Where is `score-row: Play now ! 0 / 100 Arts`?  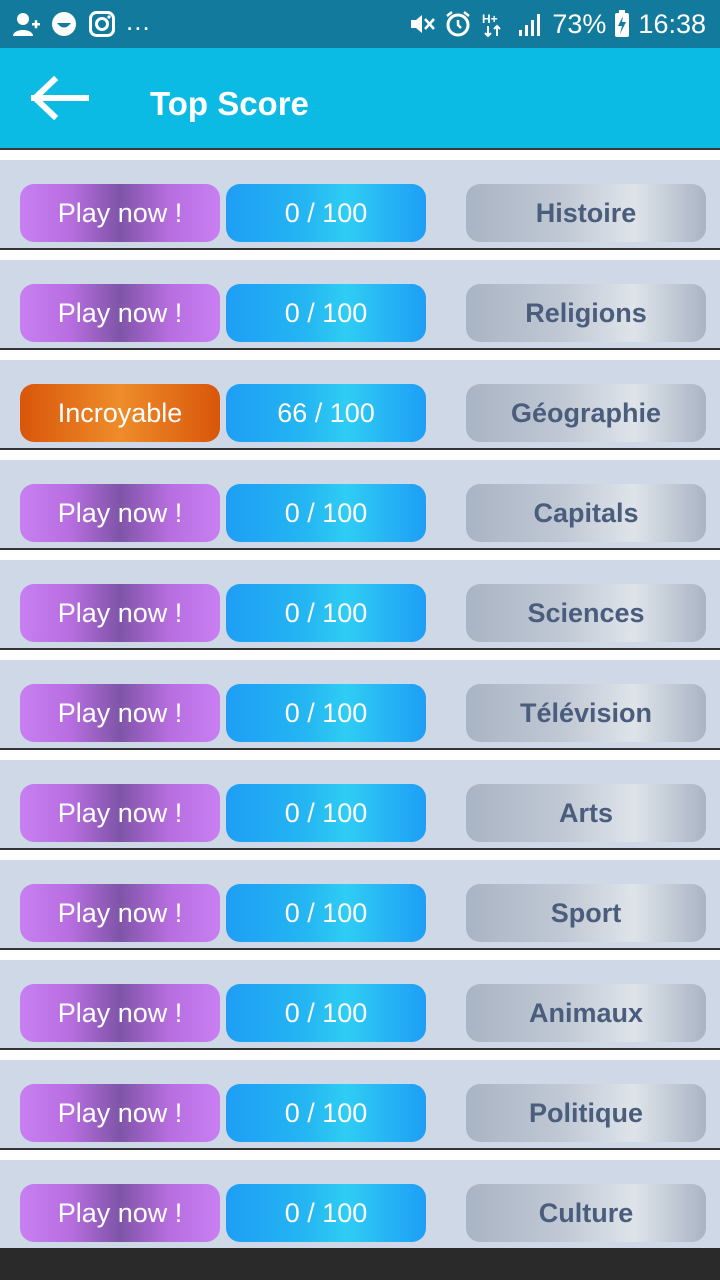
score-row: Play now ! 0 / 100 Arts is located at coordinates (360, 800).